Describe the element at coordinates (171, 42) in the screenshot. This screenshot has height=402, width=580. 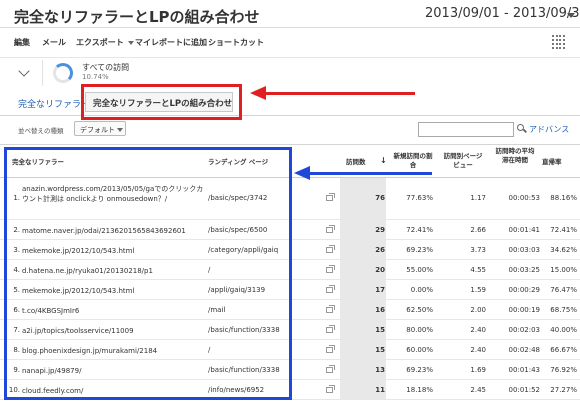
I see `add-to-dashboard-button: マイレポートに追加` at that location.